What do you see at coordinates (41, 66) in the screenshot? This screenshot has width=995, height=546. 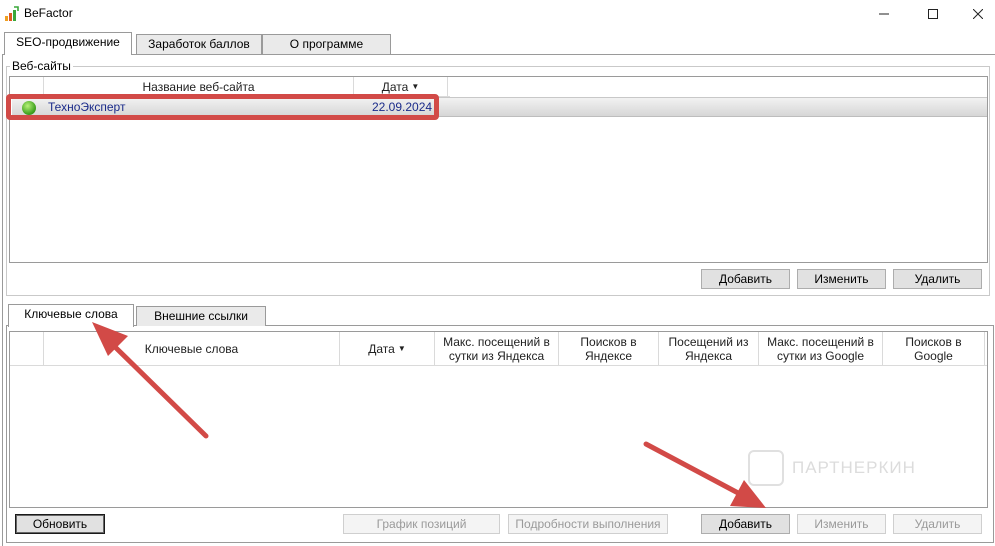 I see `websites-group-title: Веб-сайты` at bounding box center [41, 66].